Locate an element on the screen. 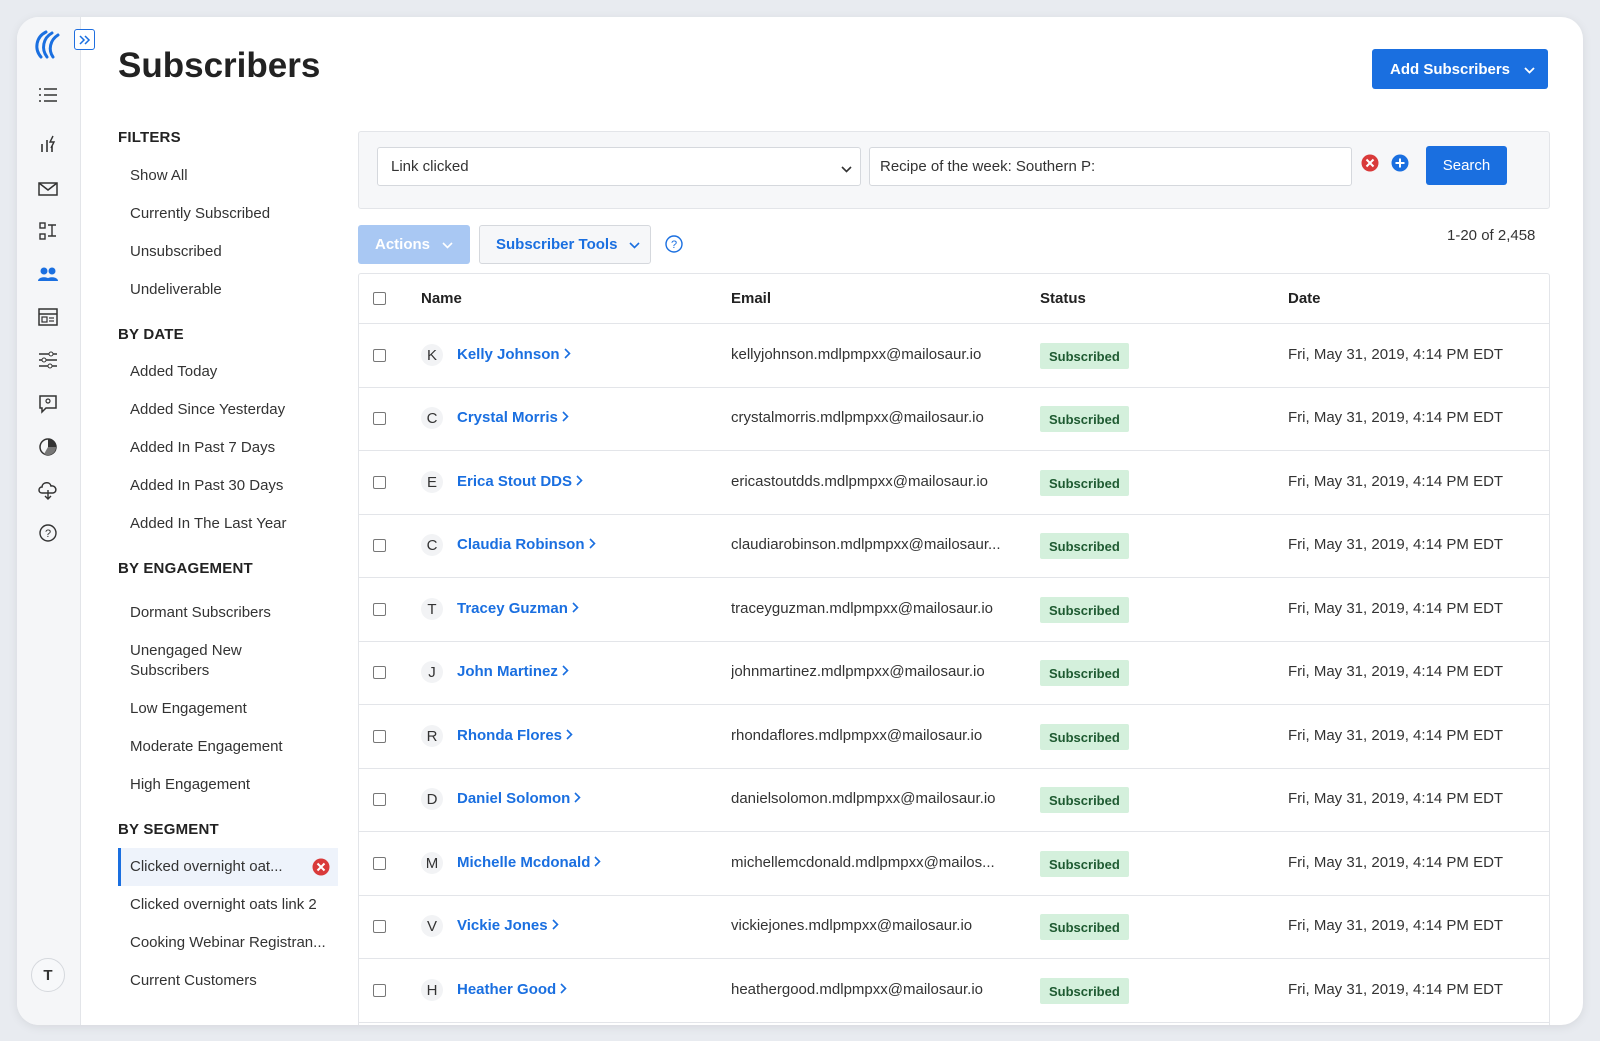  campaigns-icon is located at coordinates (48, 188).